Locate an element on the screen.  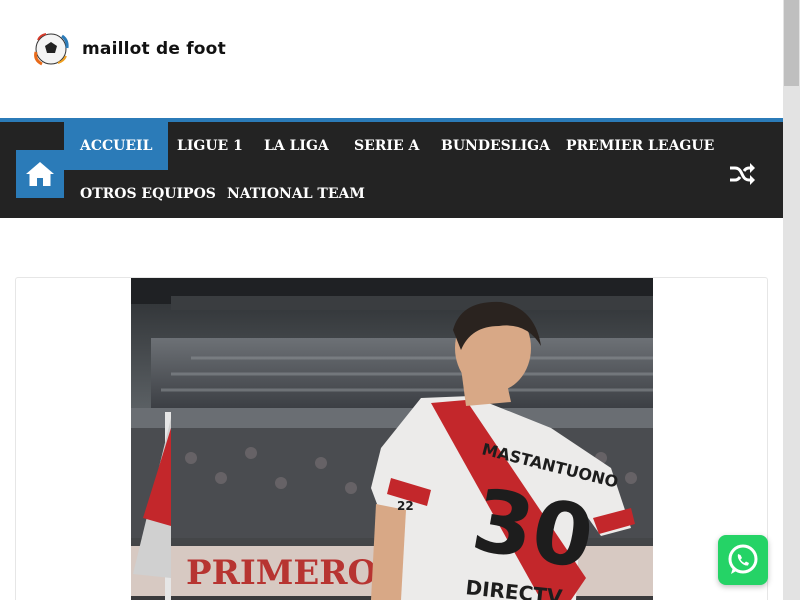
football-logo-icon is located at coordinates (51, 49).